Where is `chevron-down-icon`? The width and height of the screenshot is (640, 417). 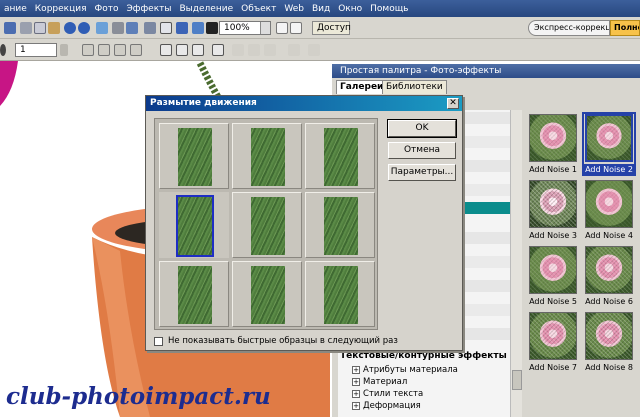 chevron-down-icon is located at coordinates (265, 28).